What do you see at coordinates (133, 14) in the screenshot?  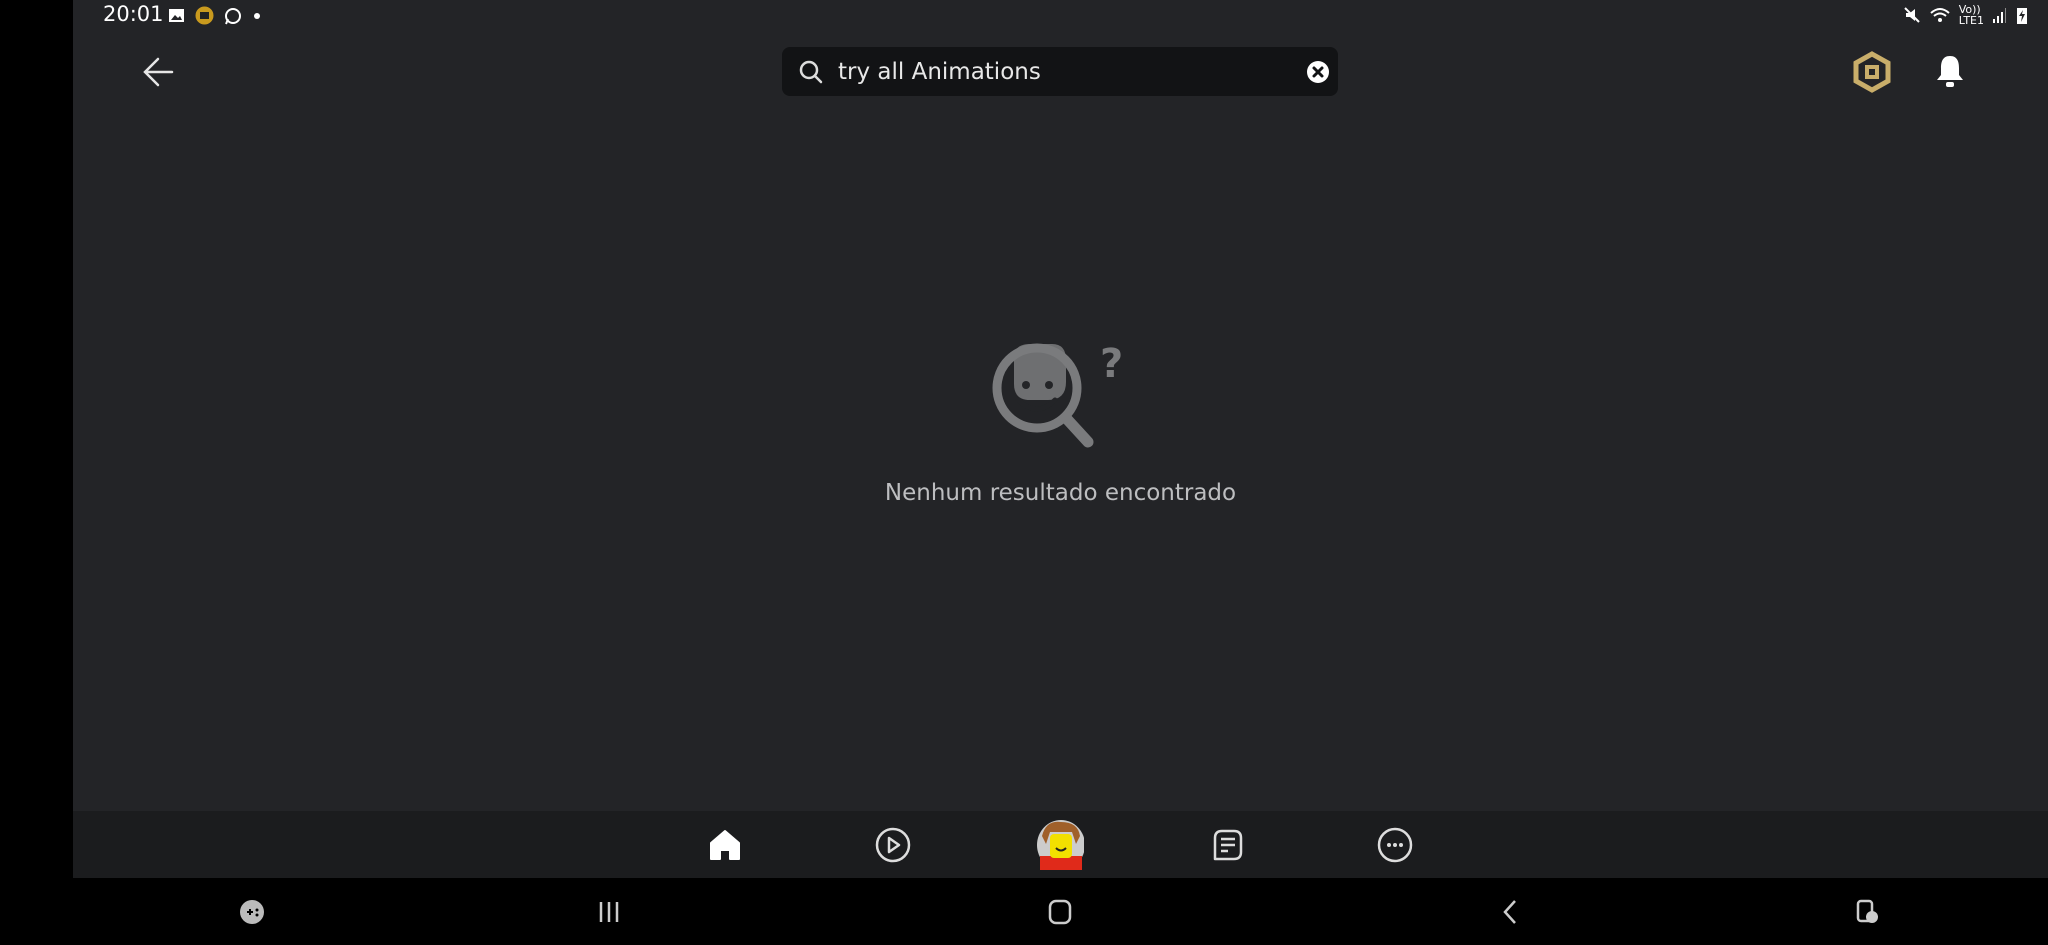 I see `status-time: 20:01` at bounding box center [133, 14].